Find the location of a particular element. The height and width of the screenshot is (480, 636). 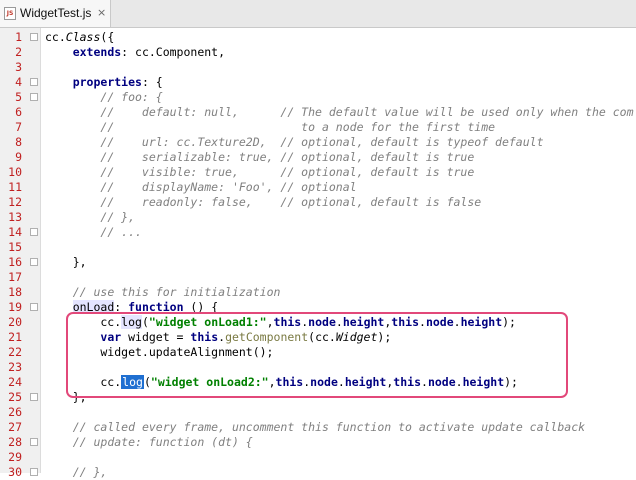

line-number: 8 is located at coordinates (18, 142).